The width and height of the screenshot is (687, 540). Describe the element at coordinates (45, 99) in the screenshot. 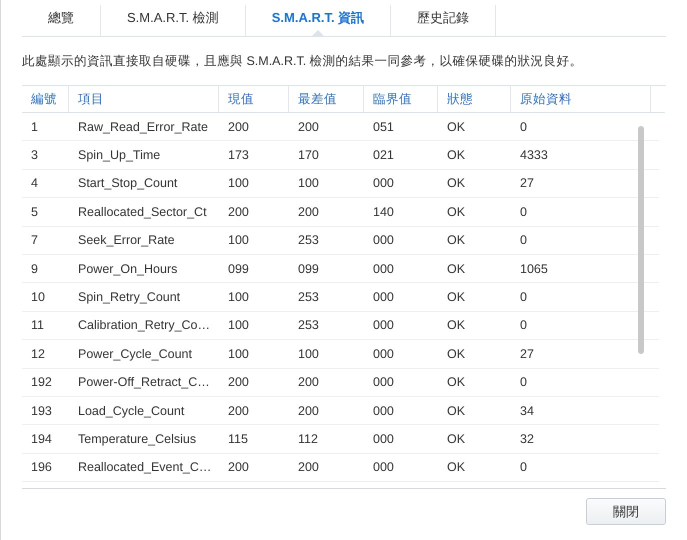

I see `column-header: 編號` at that location.